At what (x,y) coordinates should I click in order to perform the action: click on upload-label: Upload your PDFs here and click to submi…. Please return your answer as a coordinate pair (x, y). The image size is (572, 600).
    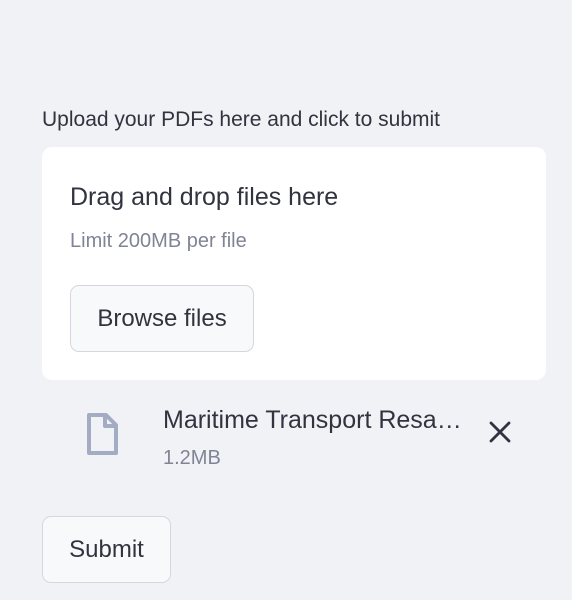
    Looking at the image, I should click on (241, 119).